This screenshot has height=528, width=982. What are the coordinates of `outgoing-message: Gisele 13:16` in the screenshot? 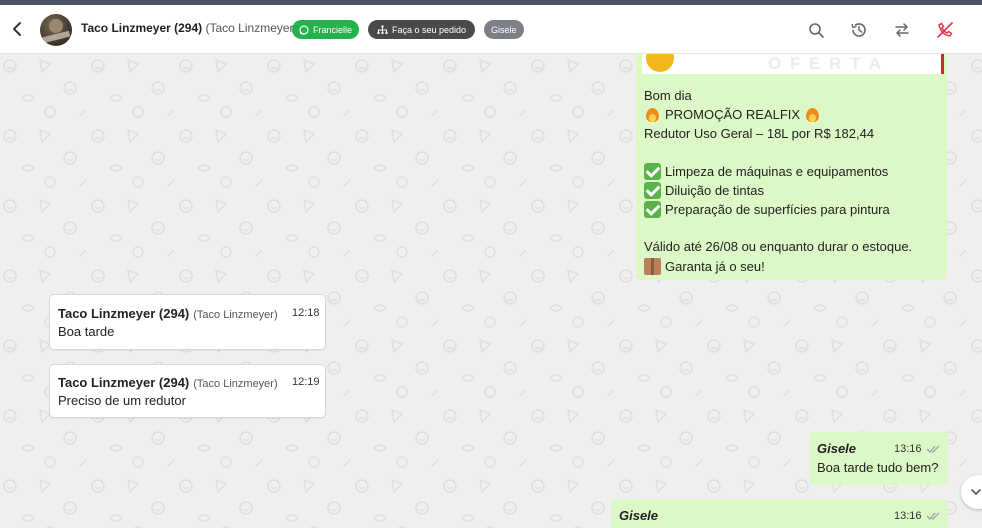 It's located at (779, 513).